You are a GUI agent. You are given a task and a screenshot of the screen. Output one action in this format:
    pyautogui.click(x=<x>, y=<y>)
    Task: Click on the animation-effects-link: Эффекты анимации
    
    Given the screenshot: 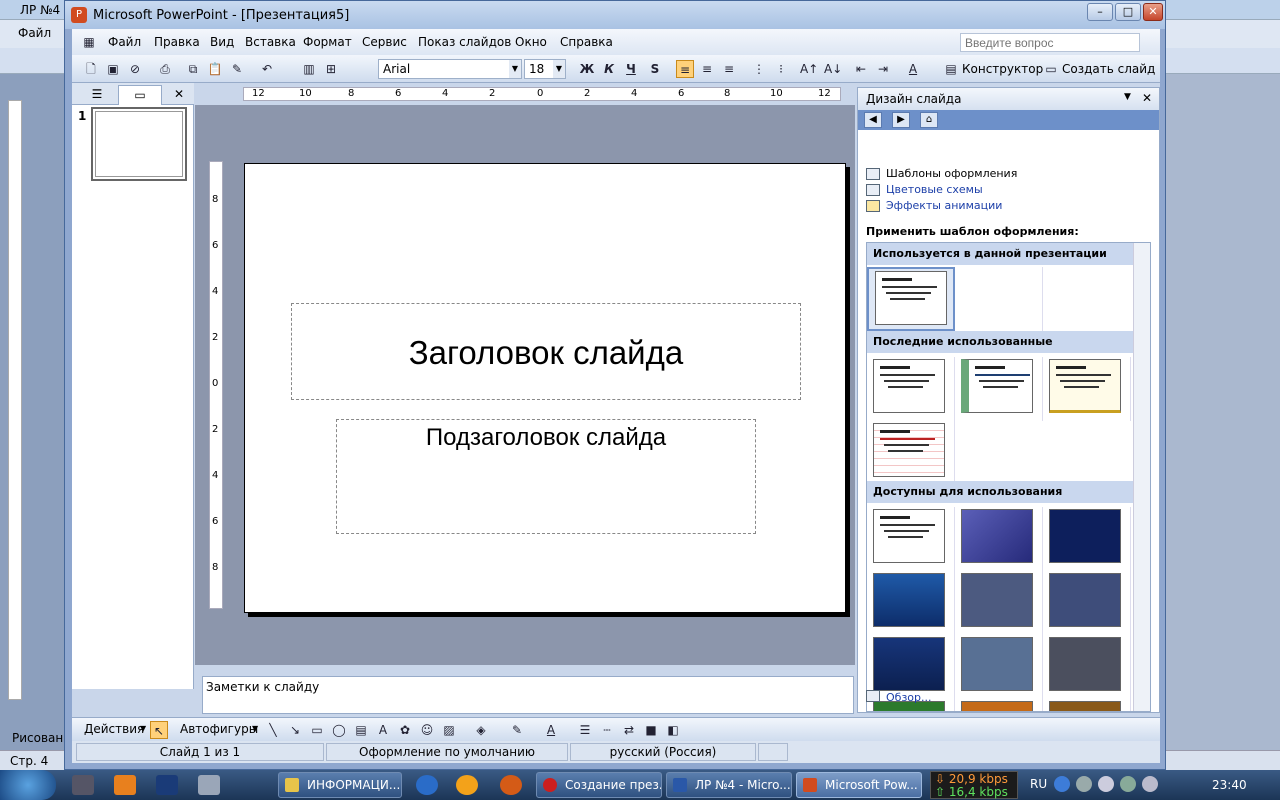 What is the action you would take?
    pyautogui.click(x=944, y=205)
    